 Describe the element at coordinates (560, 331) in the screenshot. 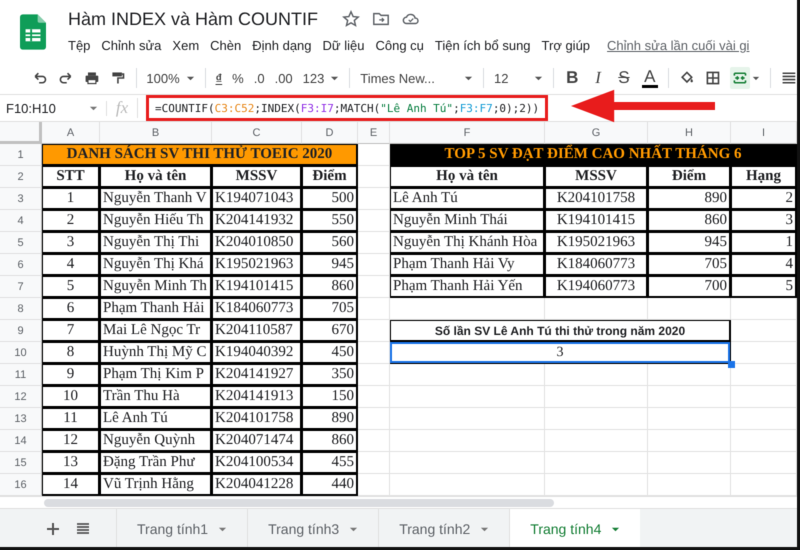

I see `table-cell: Số lần SV Lê Anh Tú thi thử trong năm 2020` at that location.